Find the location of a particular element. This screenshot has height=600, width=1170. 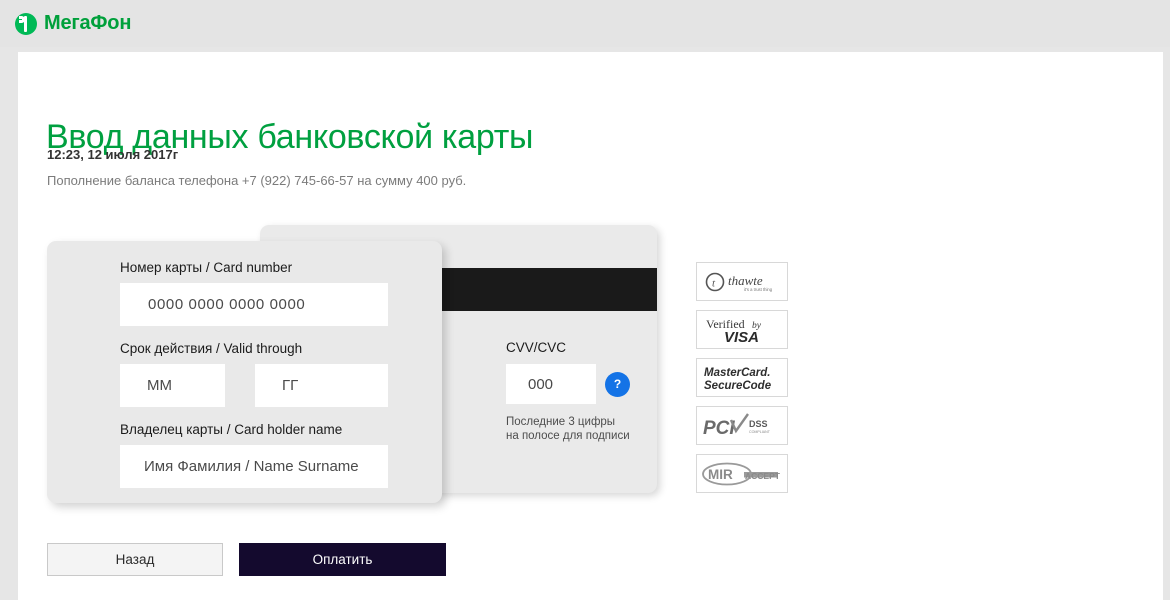

site-header: МегаФон is located at coordinates (585, 23).